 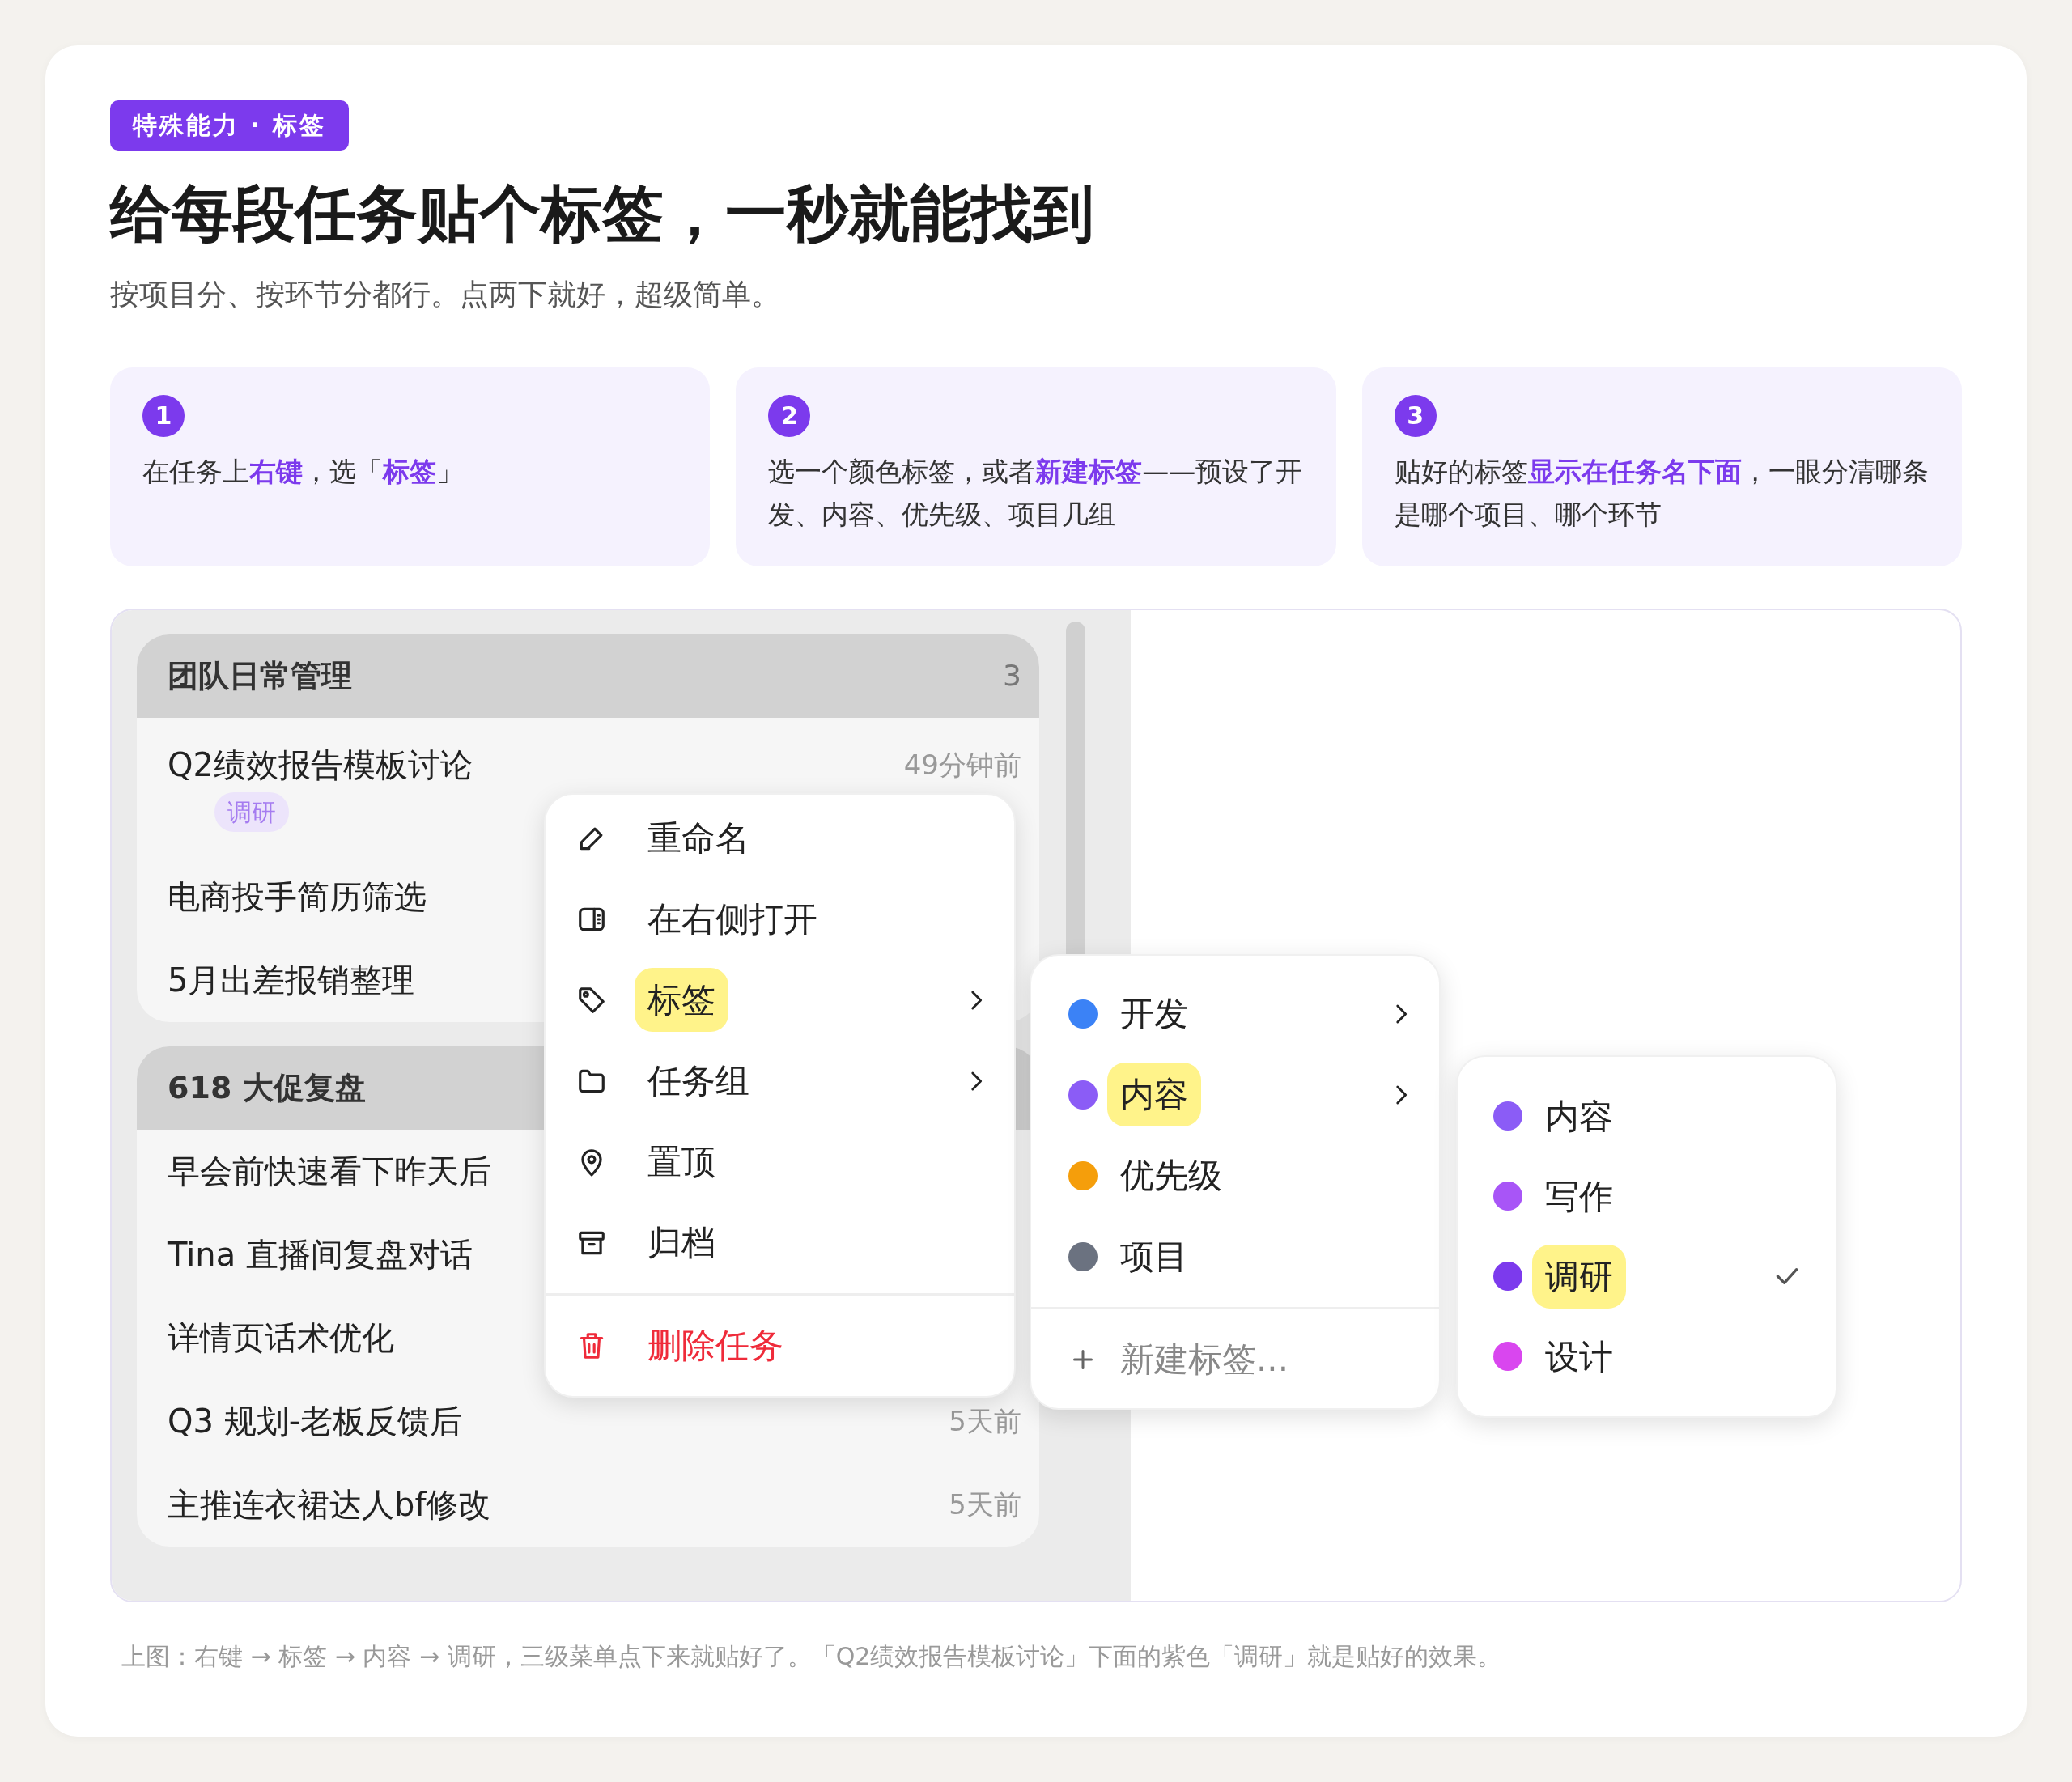 What do you see at coordinates (1647, 1356) in the screenshot?
I see `menu-item: 设计` at bounding box center [1647, 1356].